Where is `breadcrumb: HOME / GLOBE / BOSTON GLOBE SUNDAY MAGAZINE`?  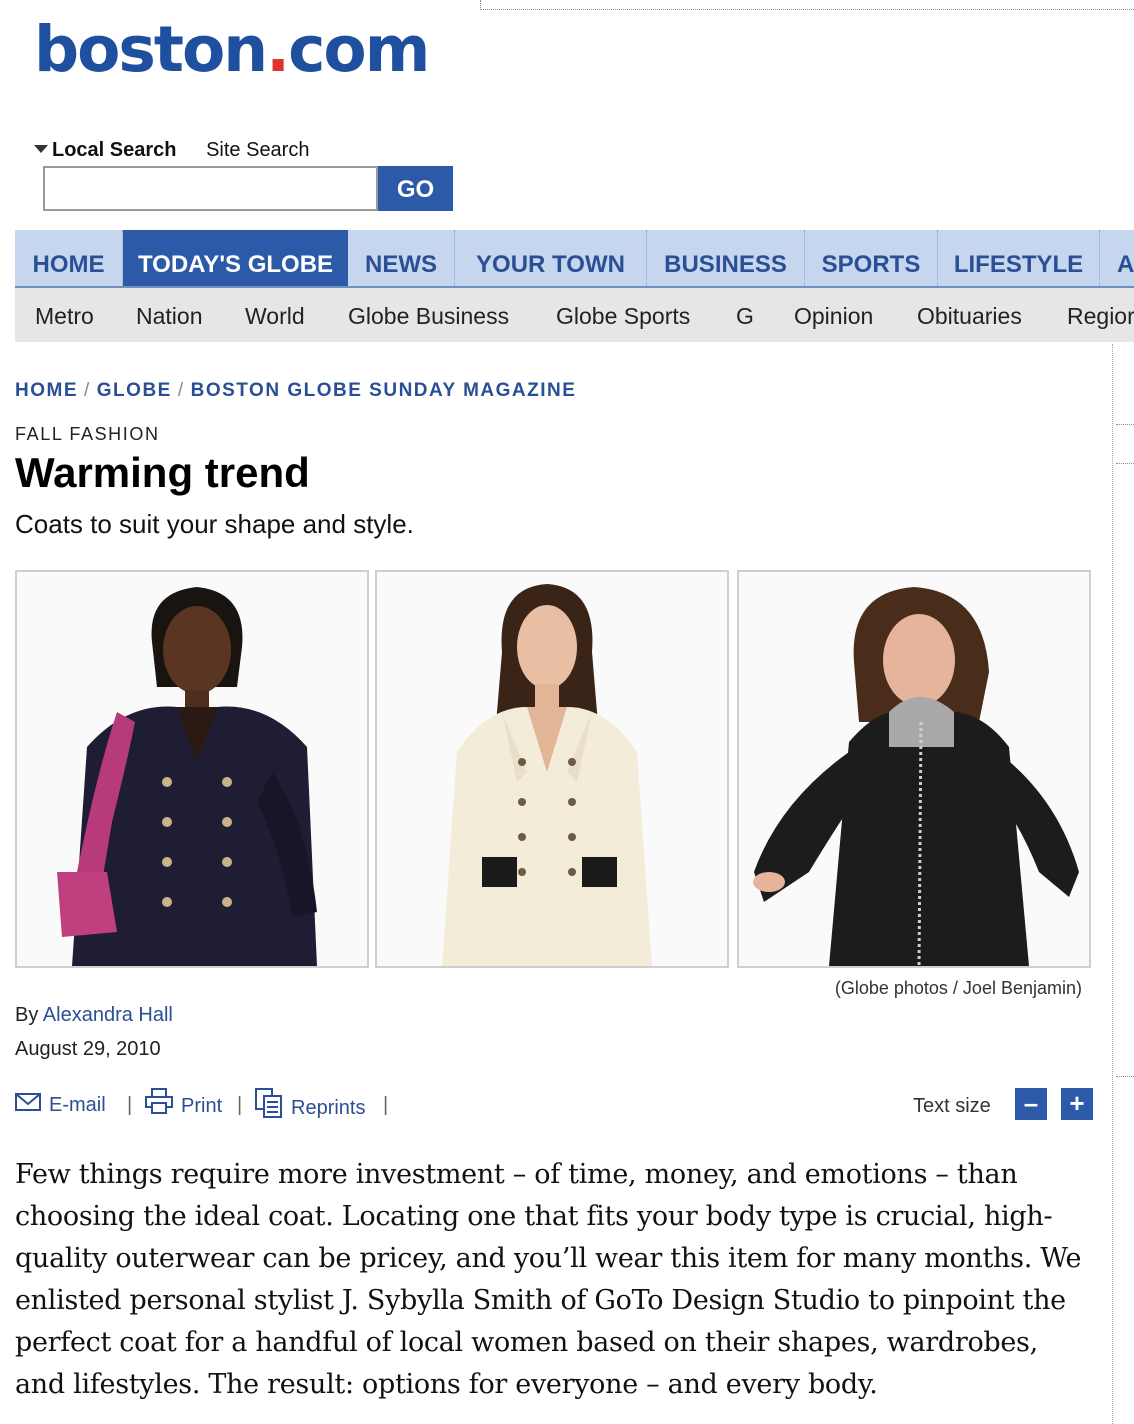 breadcrumb: HOME / GLOBE / BOSTON GLOBE SUNDAY MAGAZINE is located at coordinates (295, 391).